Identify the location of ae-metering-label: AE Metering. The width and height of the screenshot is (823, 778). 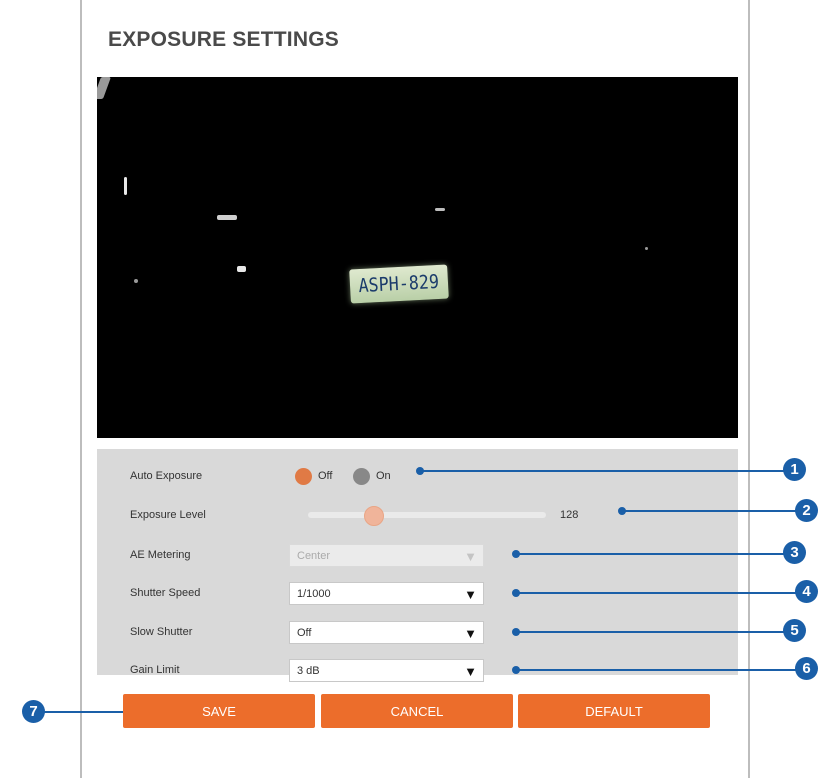
(160, 555).